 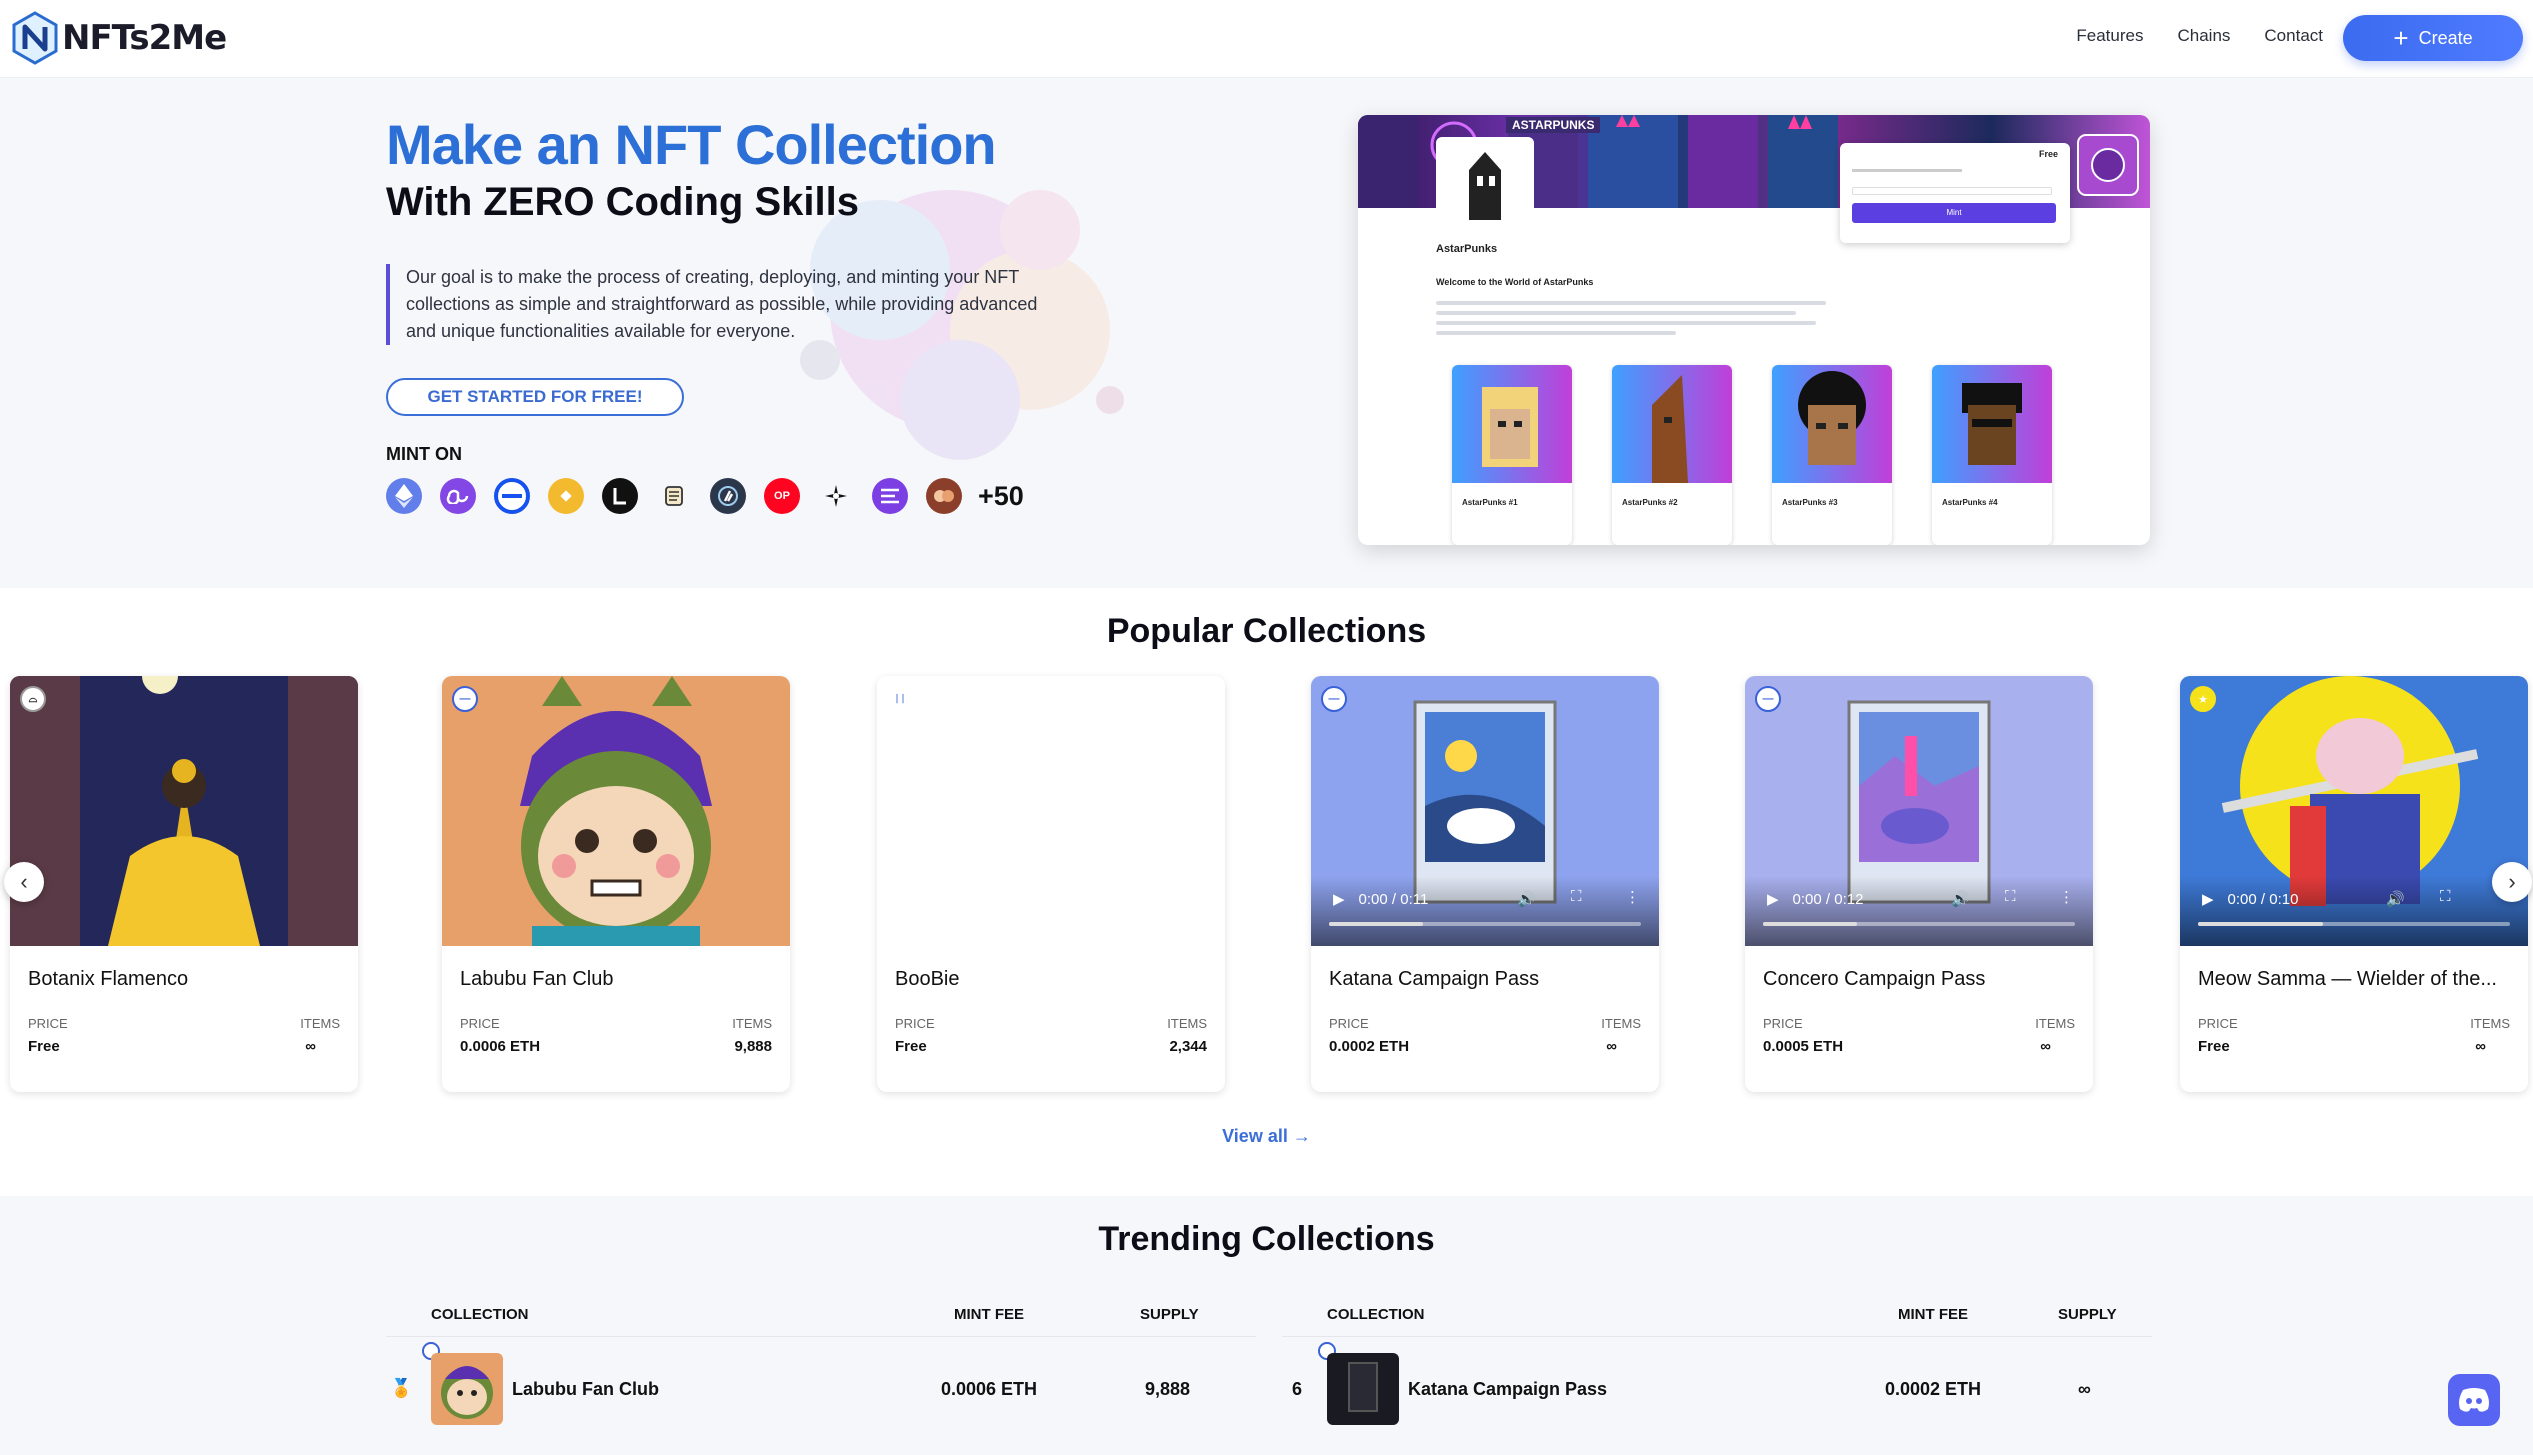 What do you see at coordinates (1828, 899) in the screenshot?
I see `video-time: 0:00 / 0:12` at bounding box center [1828, 899].